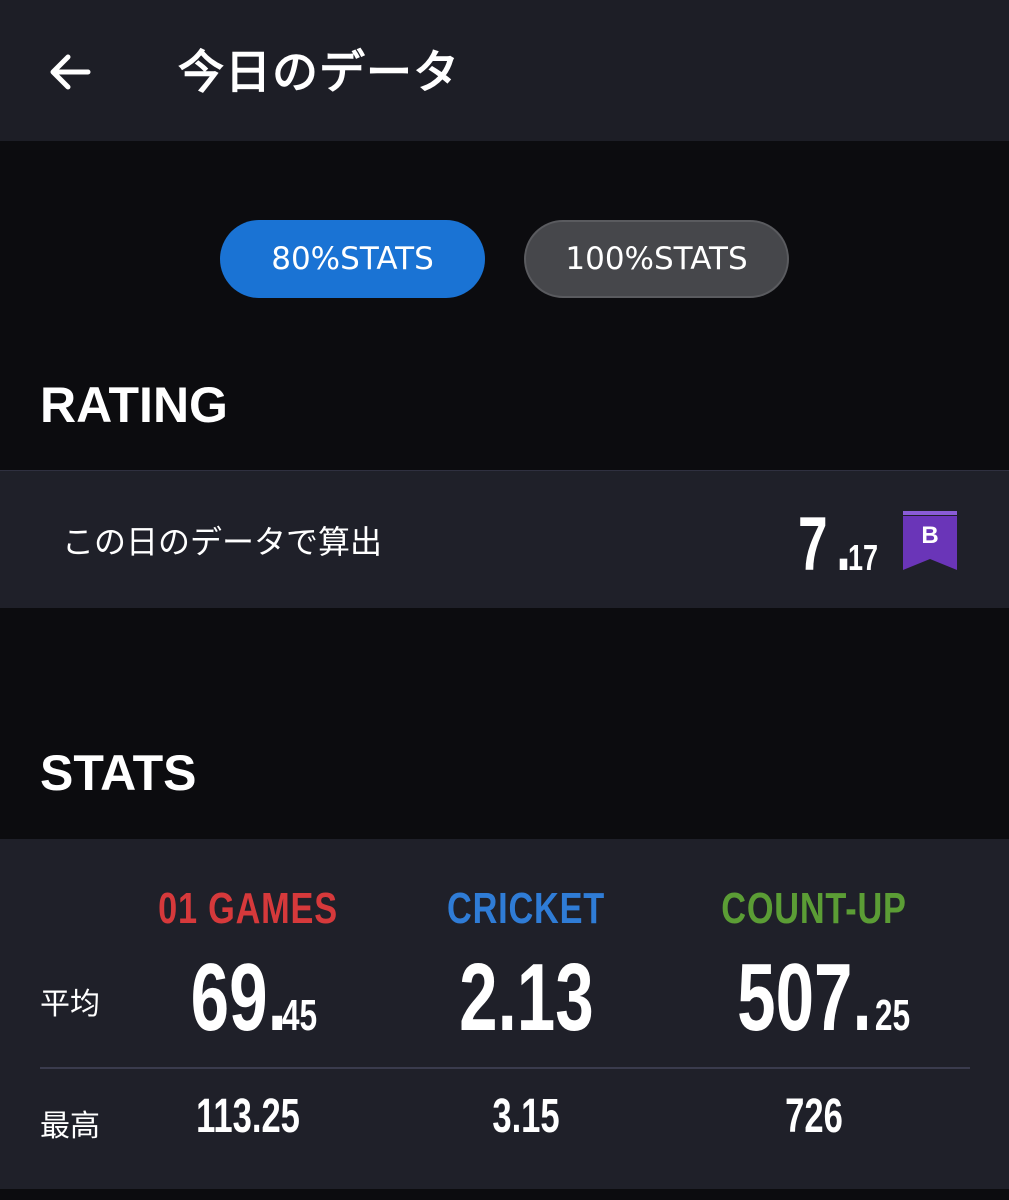 This screenshot has width=1009, height=1200. Describe the element at coordinates (300, 1015) in the screenshot. I see `average-01-games-decimal: 45` at that location.